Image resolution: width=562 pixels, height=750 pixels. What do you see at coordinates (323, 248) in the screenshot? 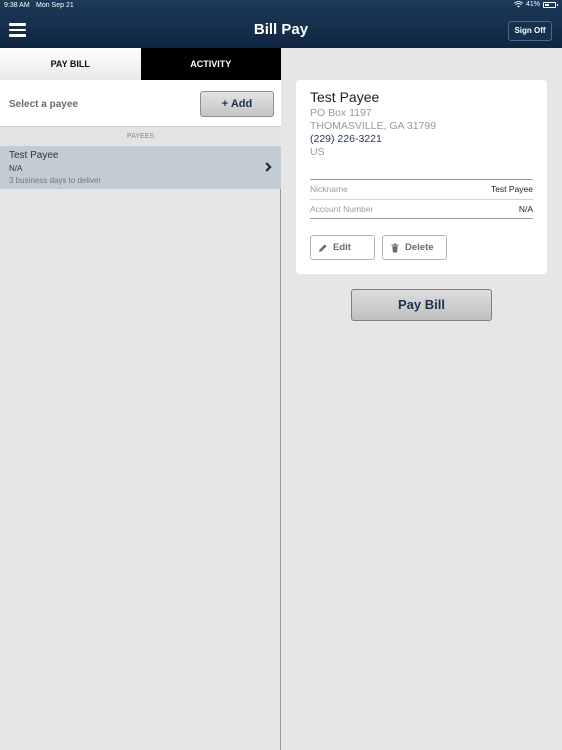
I see `pencil-icon` at bounding box center [323, 248].